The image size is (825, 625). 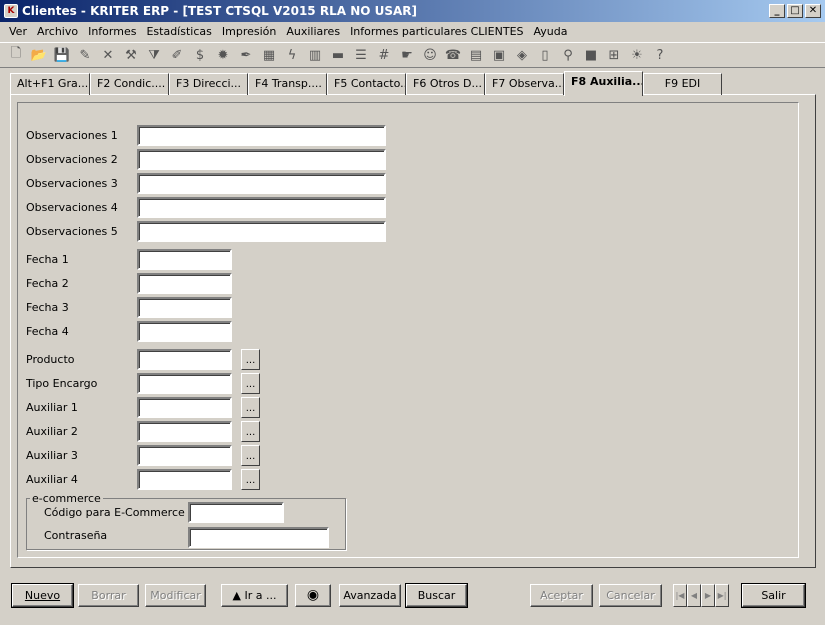 I want to click on label-fecha2: Fecha 2, so click(x=47, y=283).